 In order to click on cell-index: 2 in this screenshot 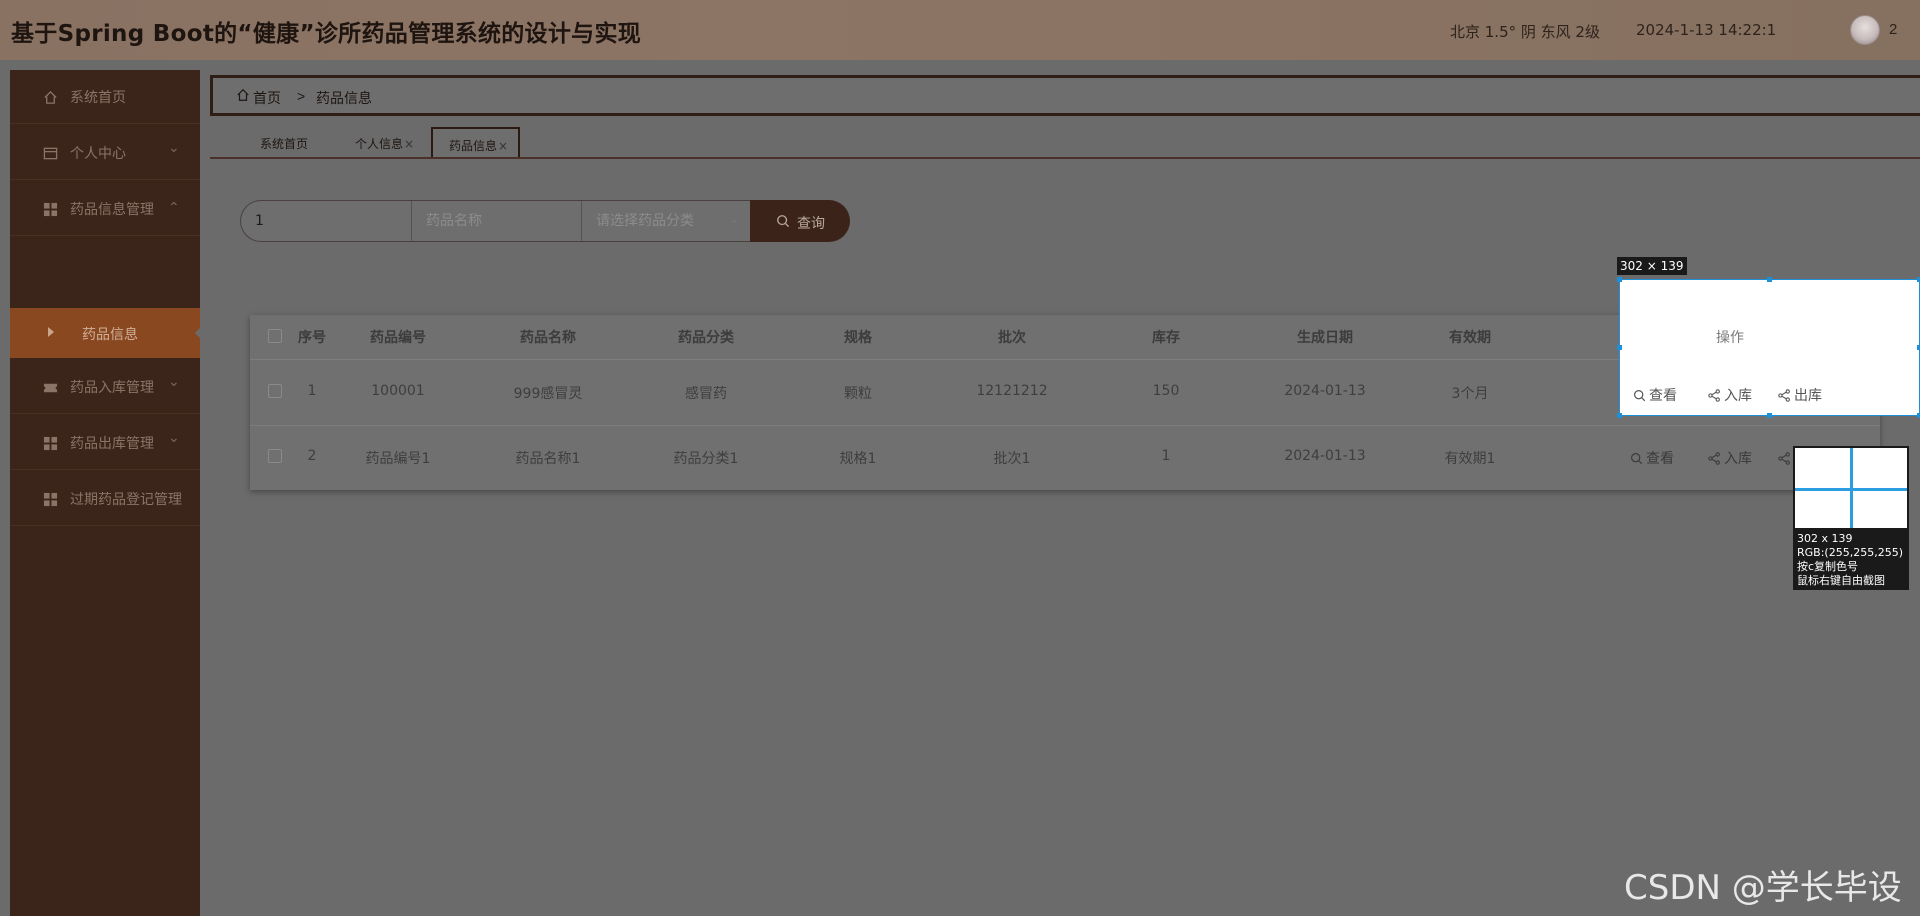, I will do `click(312, 456)`.